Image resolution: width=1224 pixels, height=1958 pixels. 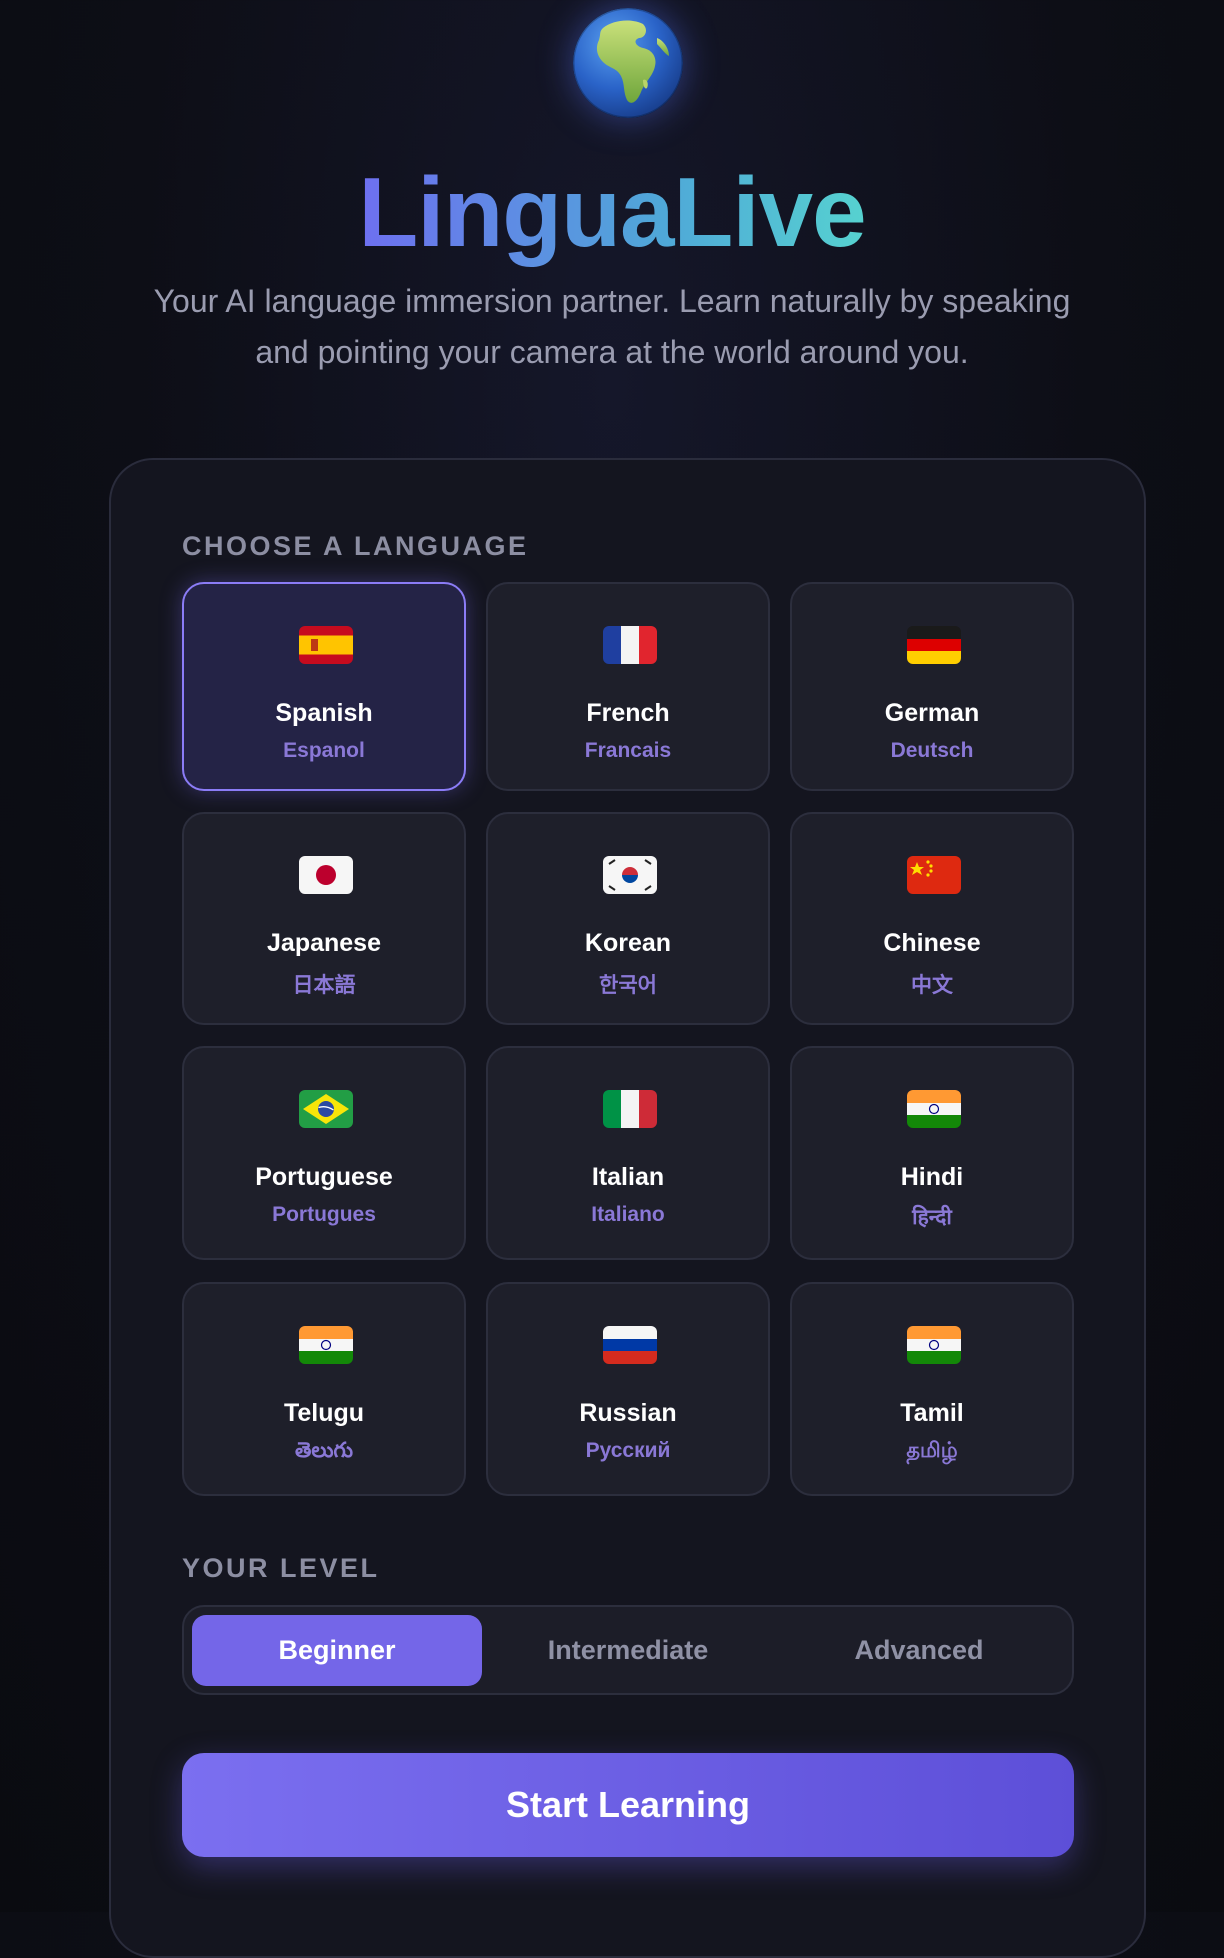 What do you see at coordinates (628, 985) in the screenshot?
I see `language-native-name: 한국어` at bounding box center [628, 985].